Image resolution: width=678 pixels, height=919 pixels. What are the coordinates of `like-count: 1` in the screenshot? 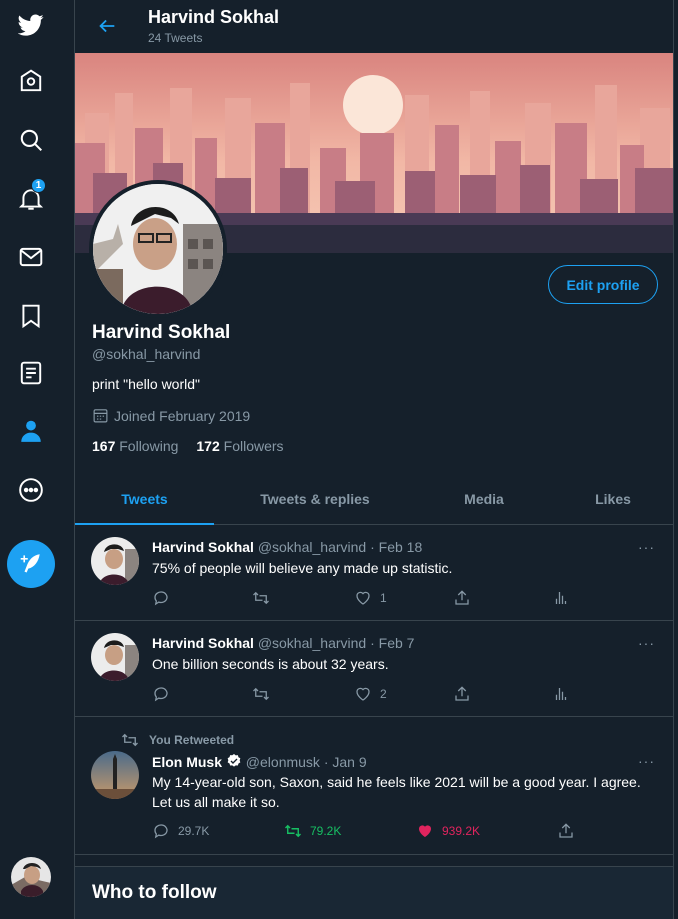 It's located at (383, 598).